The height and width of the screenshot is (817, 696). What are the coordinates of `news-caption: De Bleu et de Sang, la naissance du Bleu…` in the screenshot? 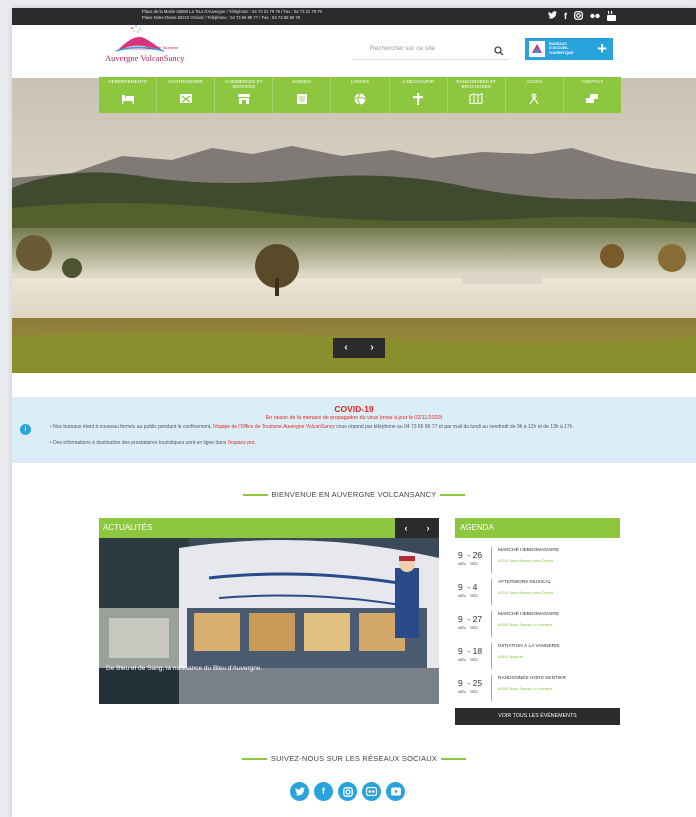 It's located at (184, 668).